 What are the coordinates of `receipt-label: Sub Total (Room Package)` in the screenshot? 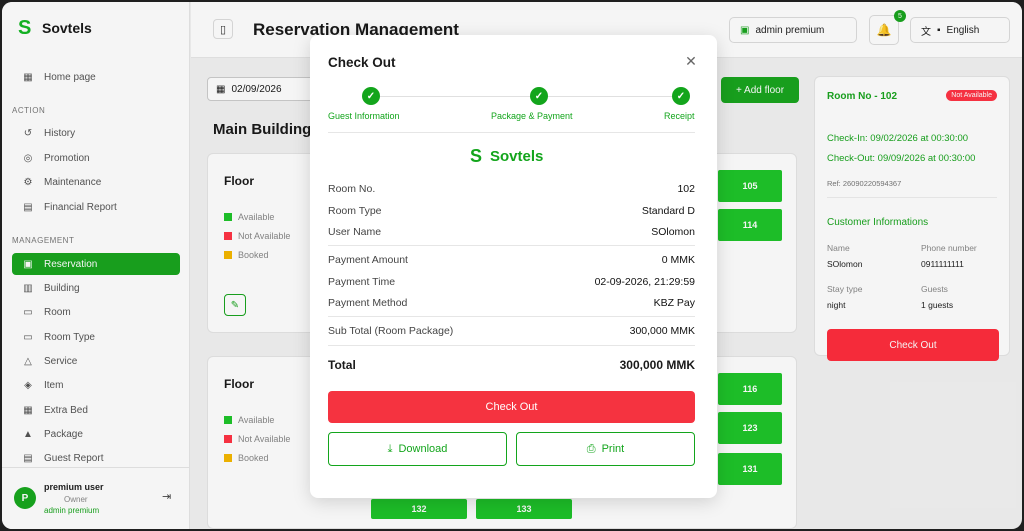 It's located at (391, 331).